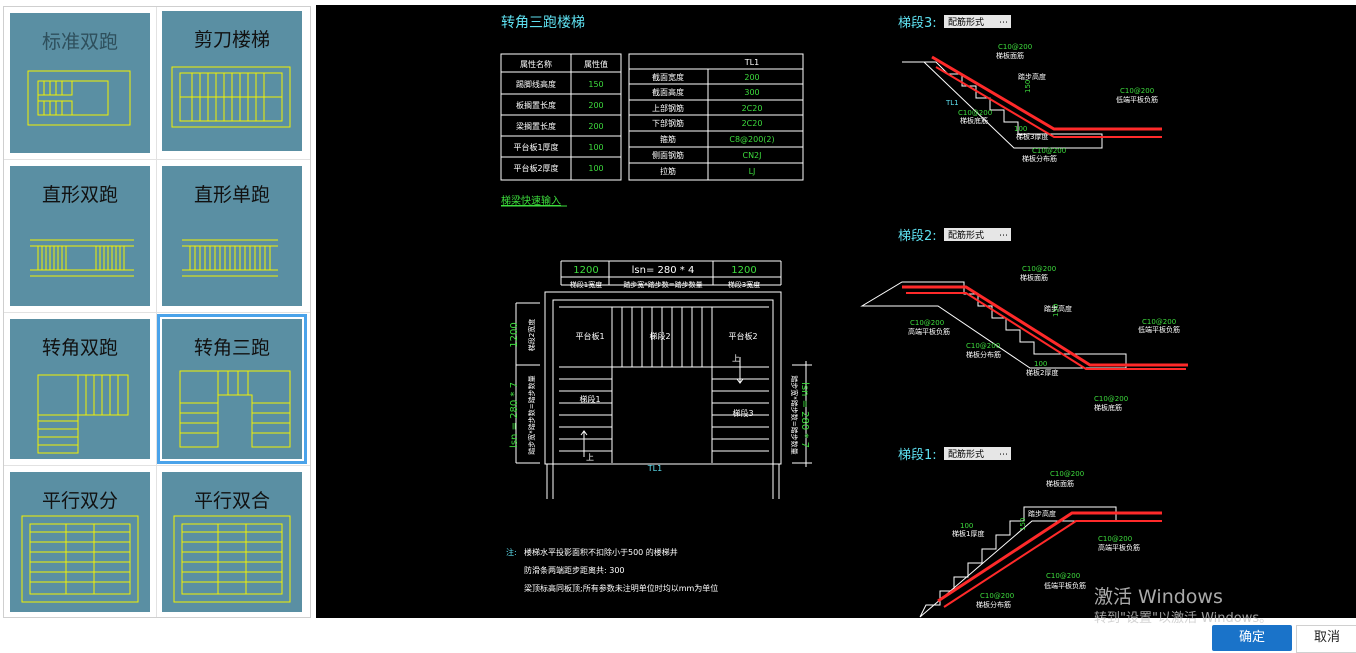 This screenshot has width=1356, height=653. I want to click on stair-option-corner-triple: 转角三跑, so click(232, 389).